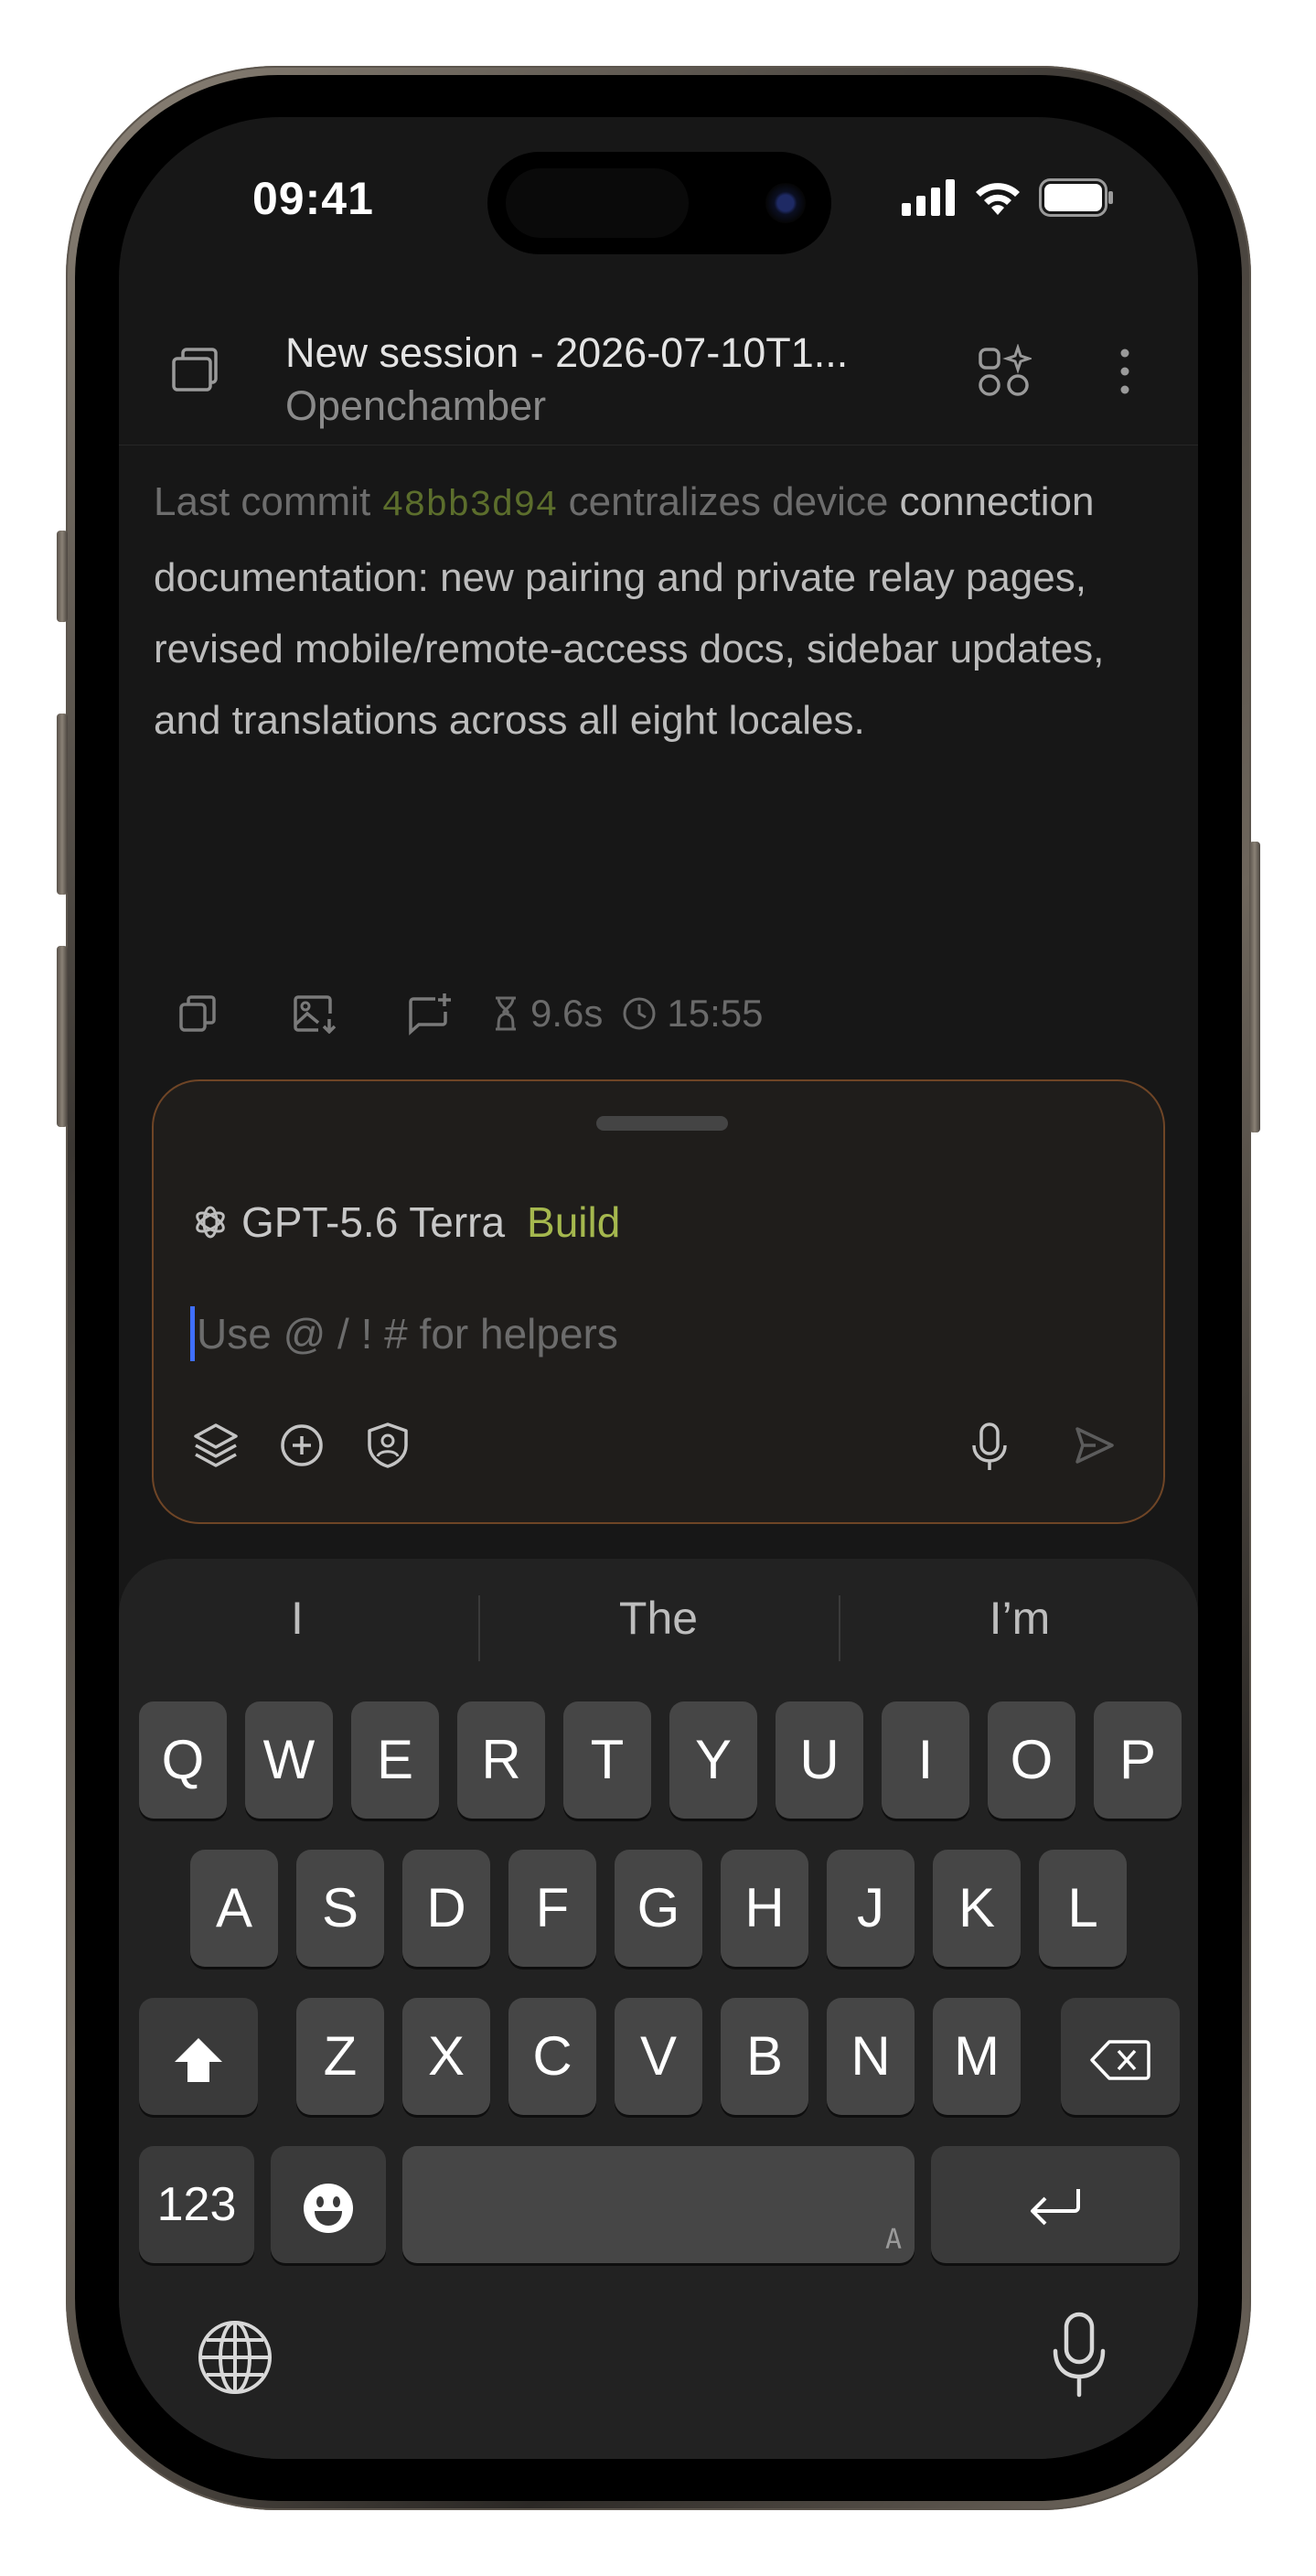 This screenshot has width=1316, height=2576. I want to click on key-r: R, so click(501, 1760).